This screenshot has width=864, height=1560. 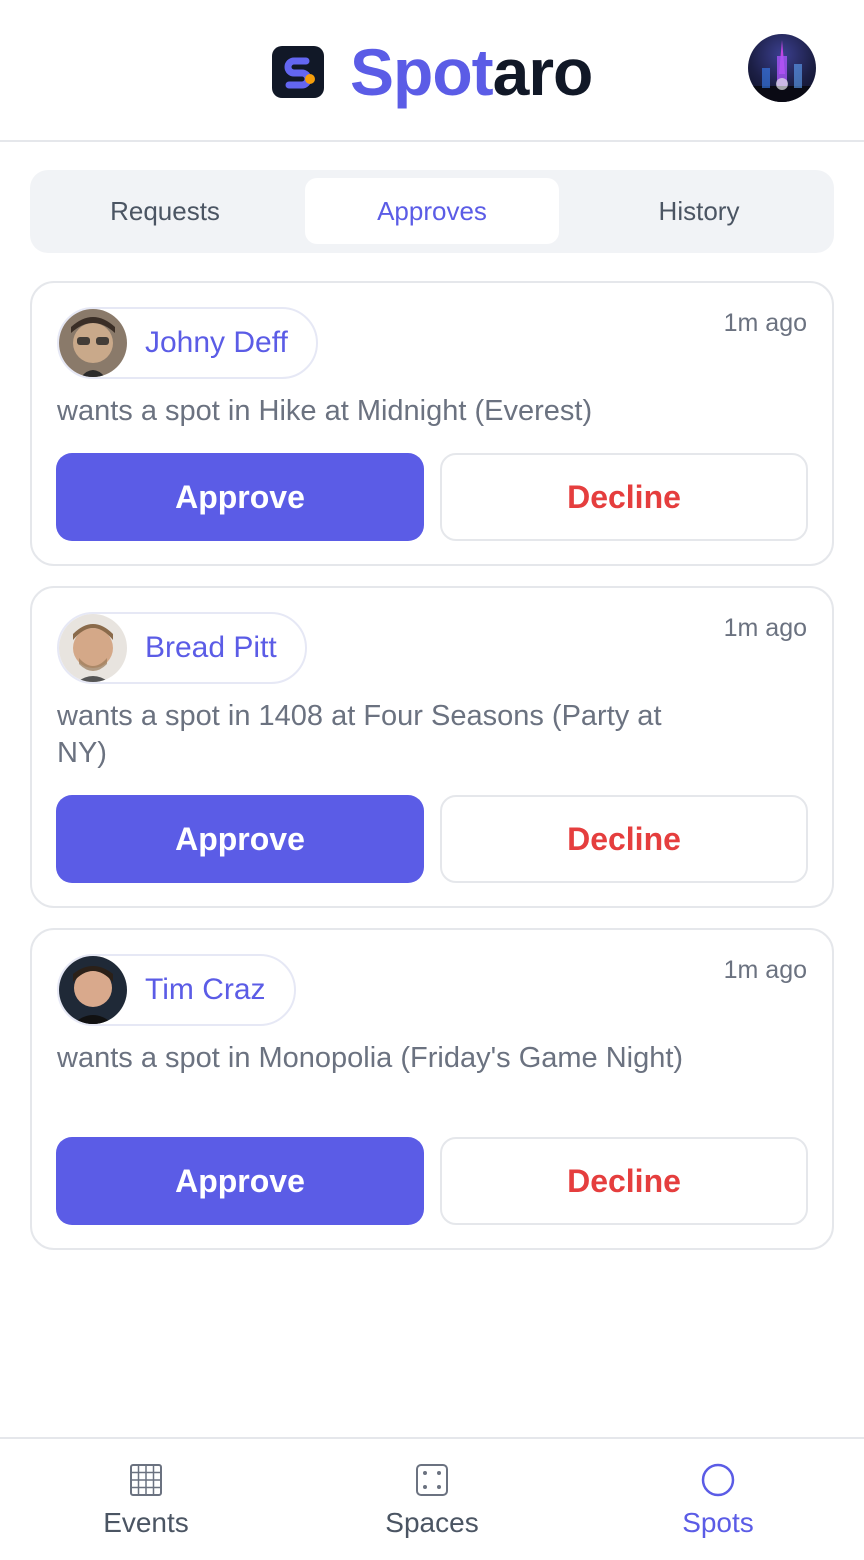 What do you see at coordinates (718, 1499) in the screenshot?
I see `nav-spots: Spots` at bounding box center [718, 1499].